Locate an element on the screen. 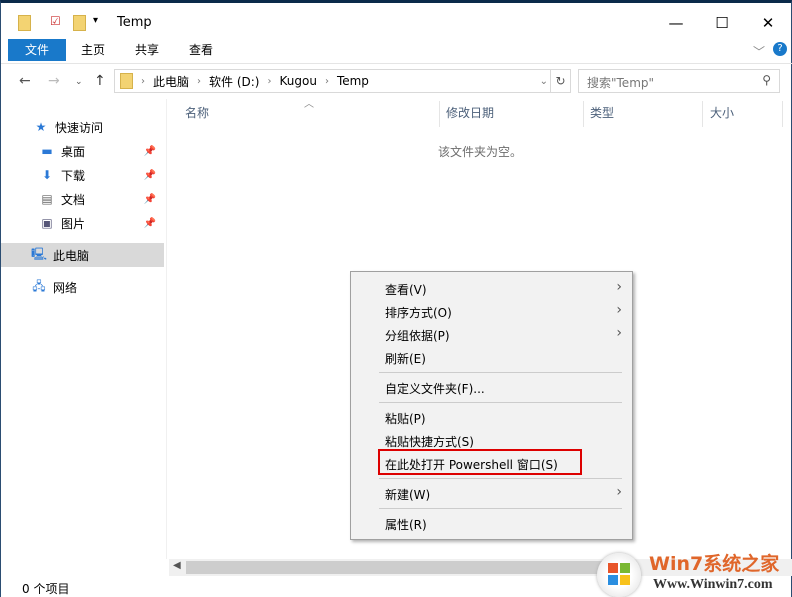  column-header-date: 修改日期 is located at coordinates (470, 115).